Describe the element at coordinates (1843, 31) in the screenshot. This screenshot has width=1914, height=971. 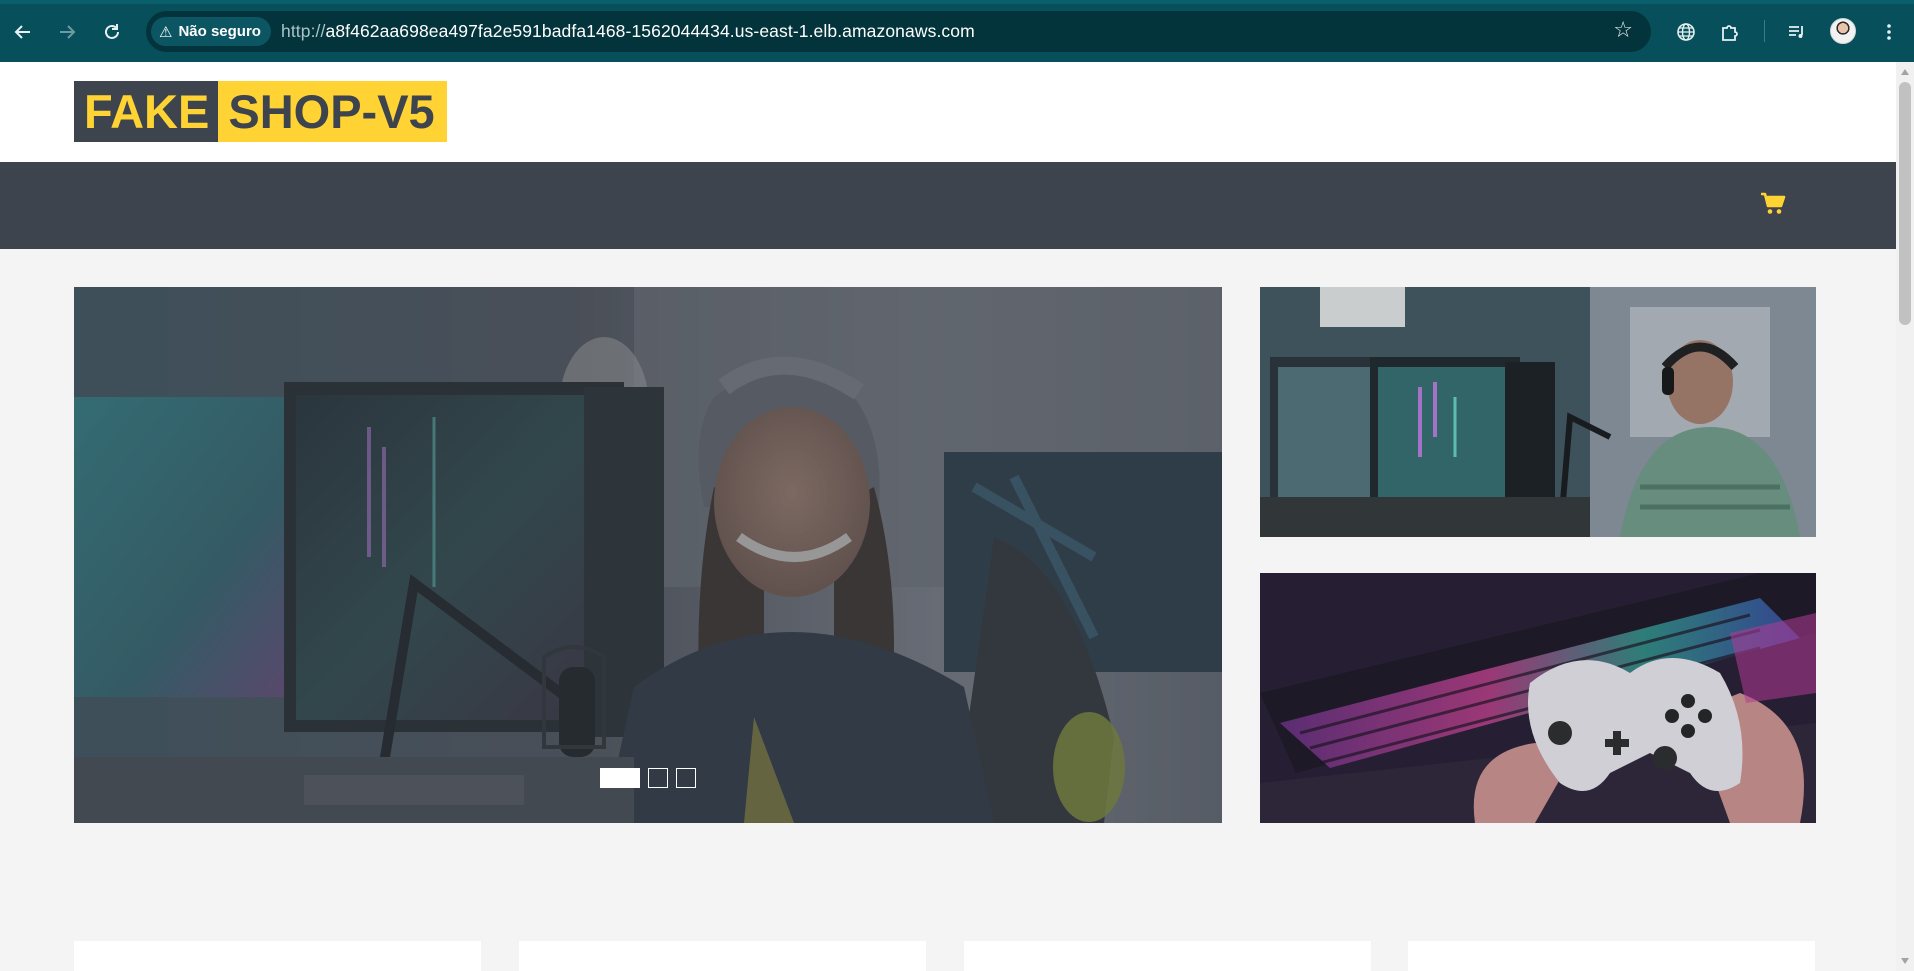
I see `profile-avatar` at that location.